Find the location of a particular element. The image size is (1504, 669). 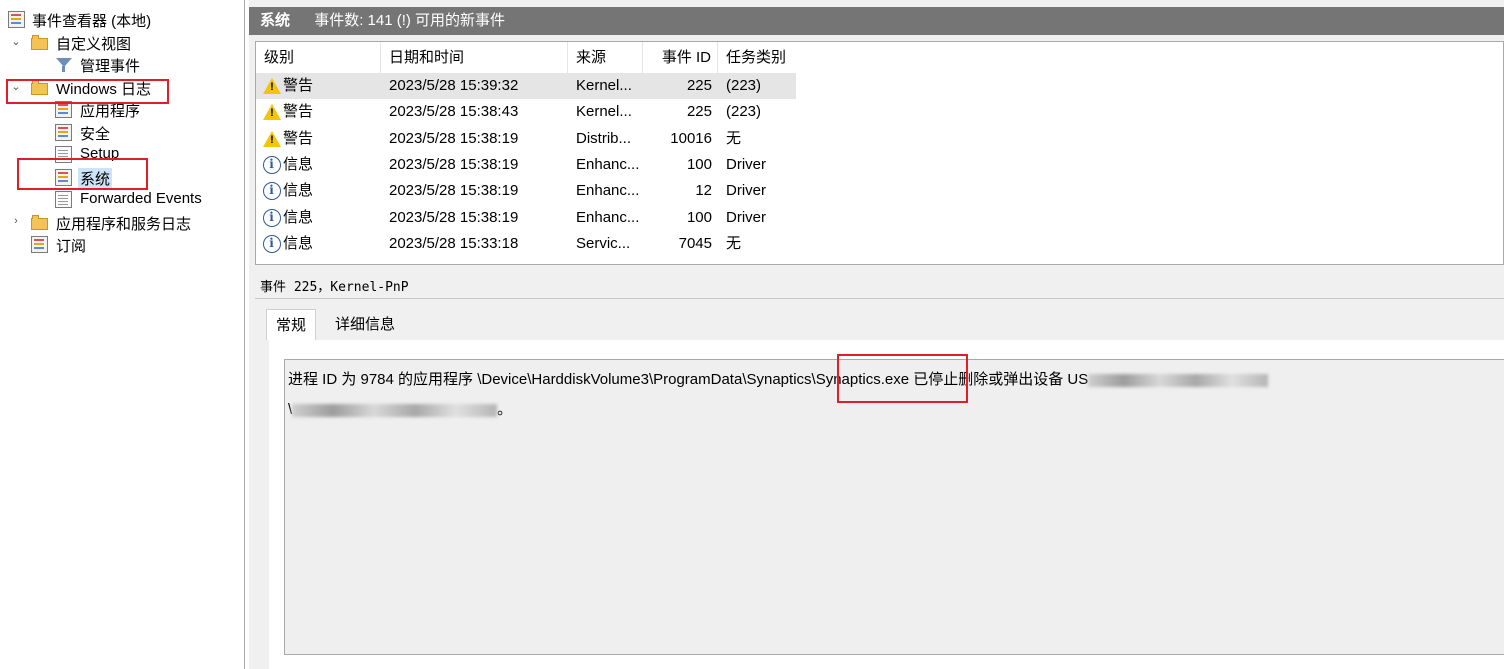

tree-item-label: 系统 is located at coordinates (95, 178).